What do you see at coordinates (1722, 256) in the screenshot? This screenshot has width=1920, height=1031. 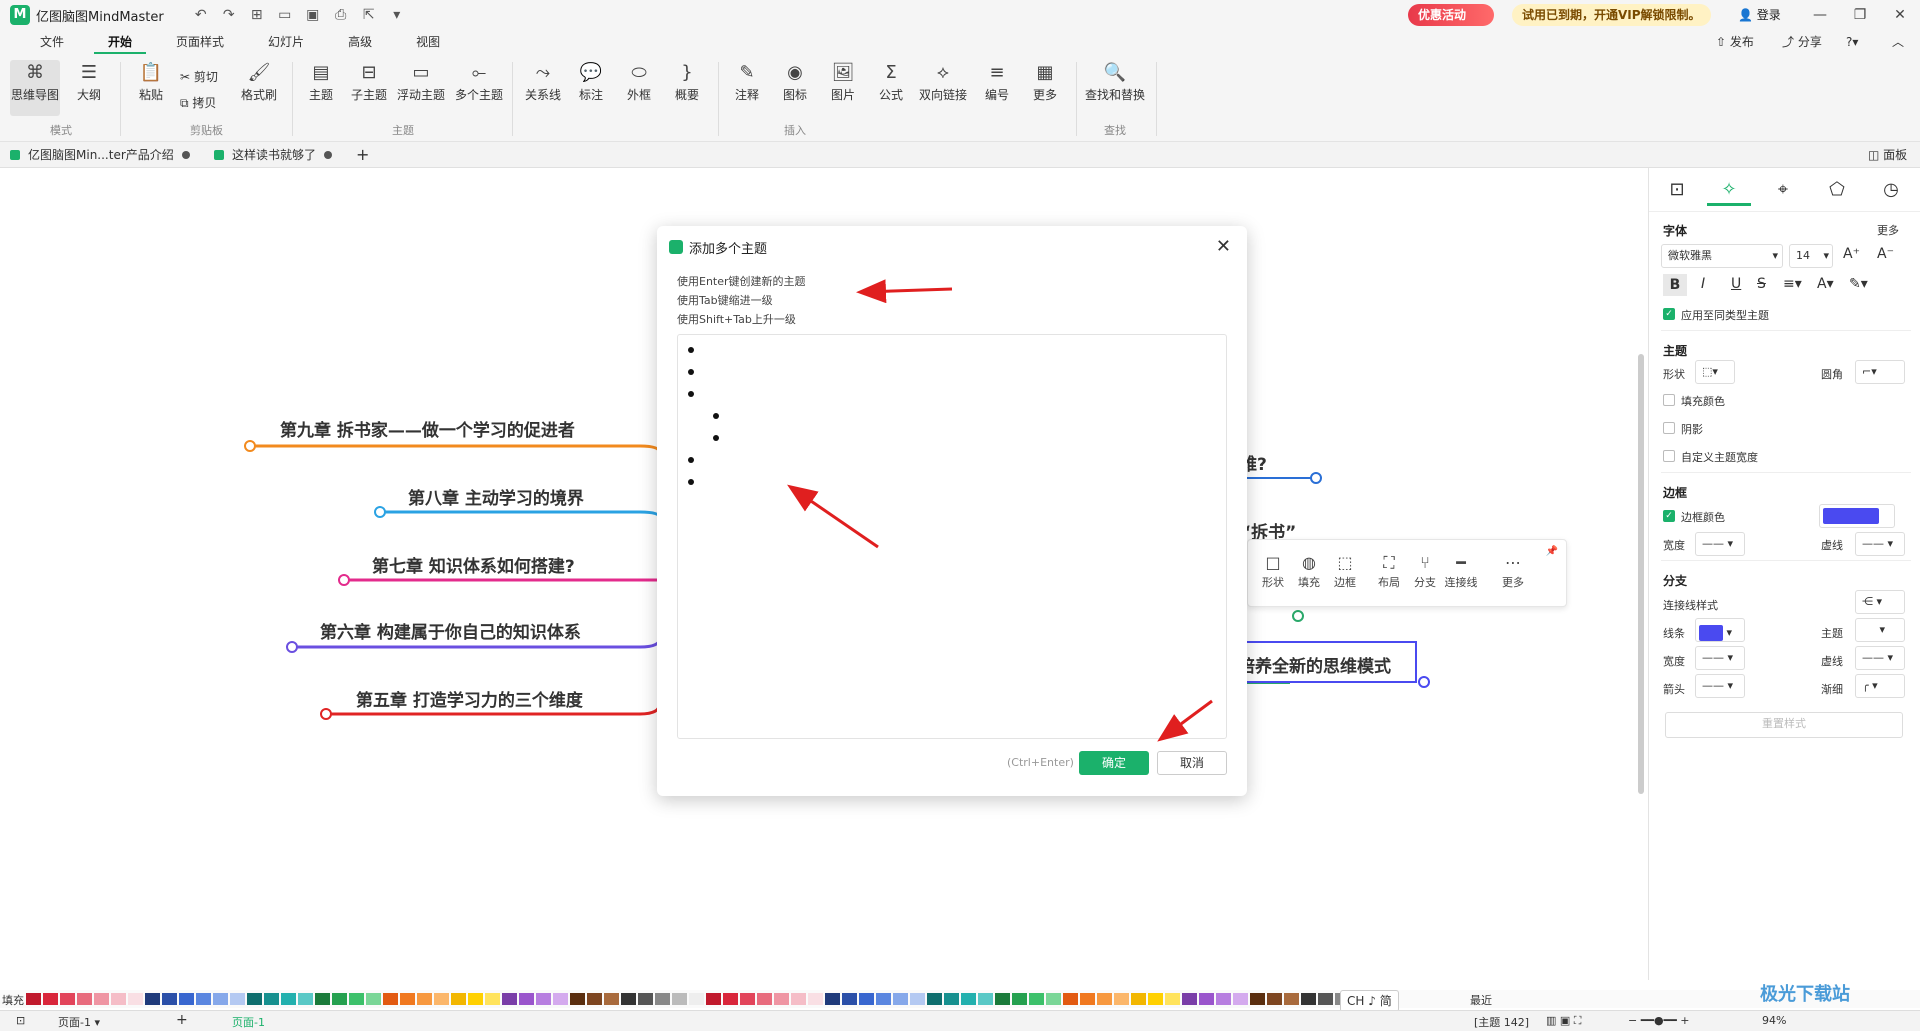 I see `font-family-select: 微软雅黑 ▾` at bounding box center [1722, 256].